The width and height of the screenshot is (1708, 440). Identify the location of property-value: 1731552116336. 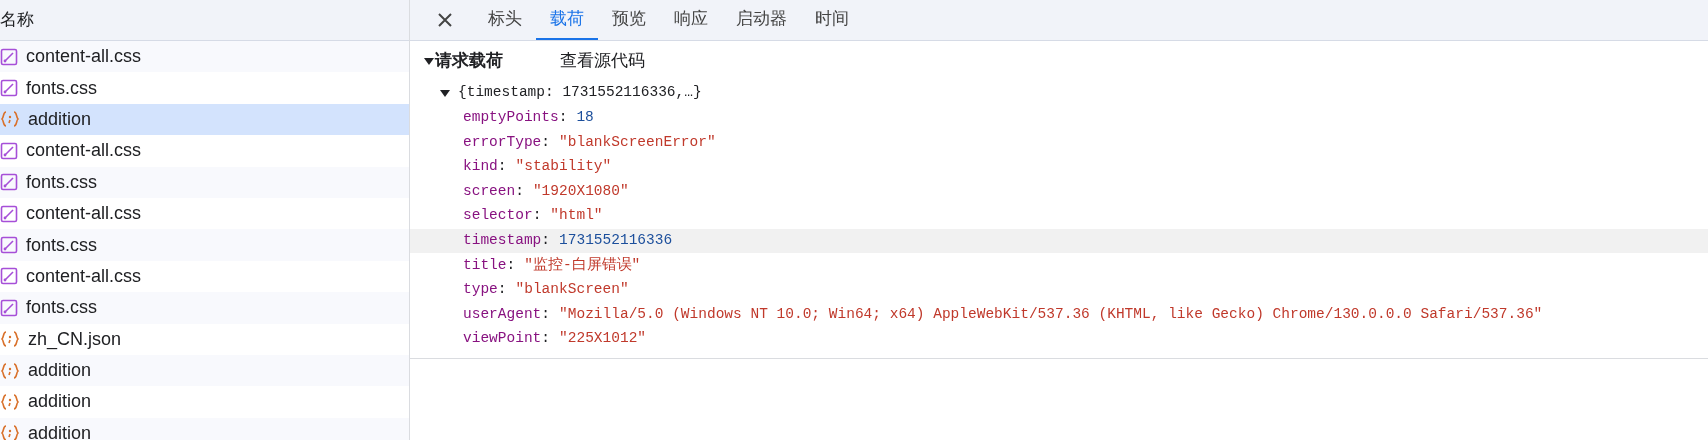
(616, 240).